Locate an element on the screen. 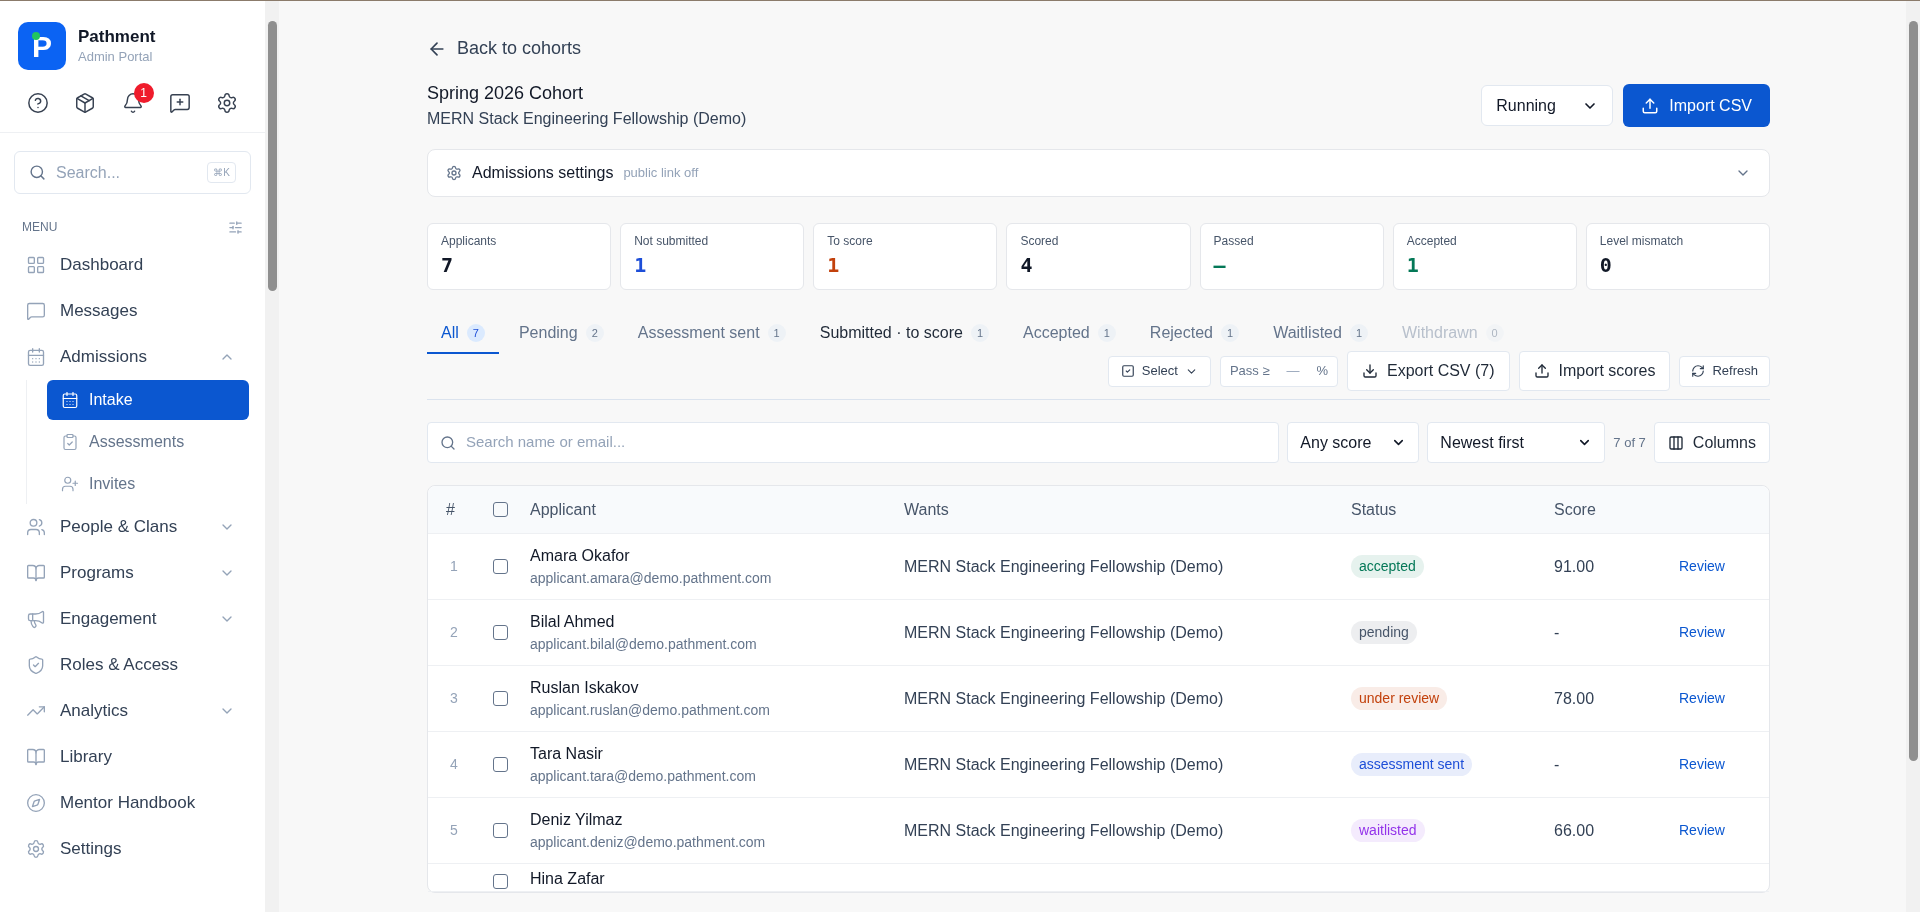  sidebar-item: Settings is located at coordinates (132, 849).